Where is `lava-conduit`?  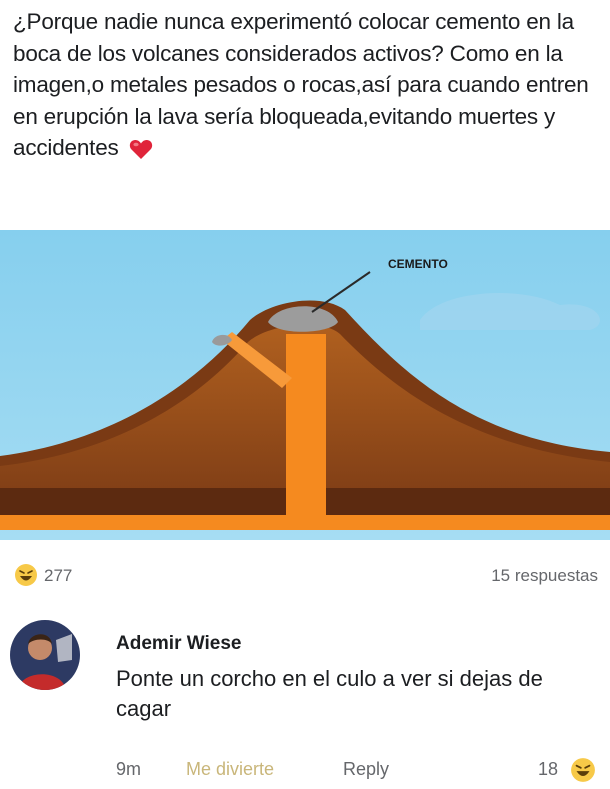
lava-conduit is located at coordinates (306, 429).